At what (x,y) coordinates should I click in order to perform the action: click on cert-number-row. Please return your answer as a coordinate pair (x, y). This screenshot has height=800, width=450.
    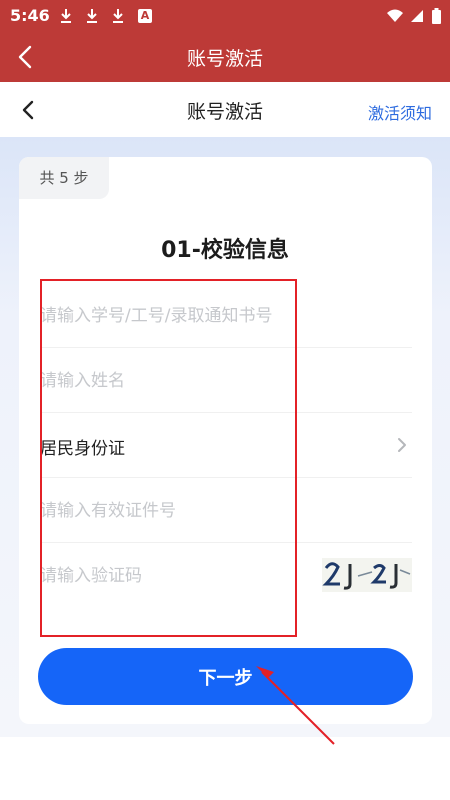
    Looking at the image, I should click on (226, 511).